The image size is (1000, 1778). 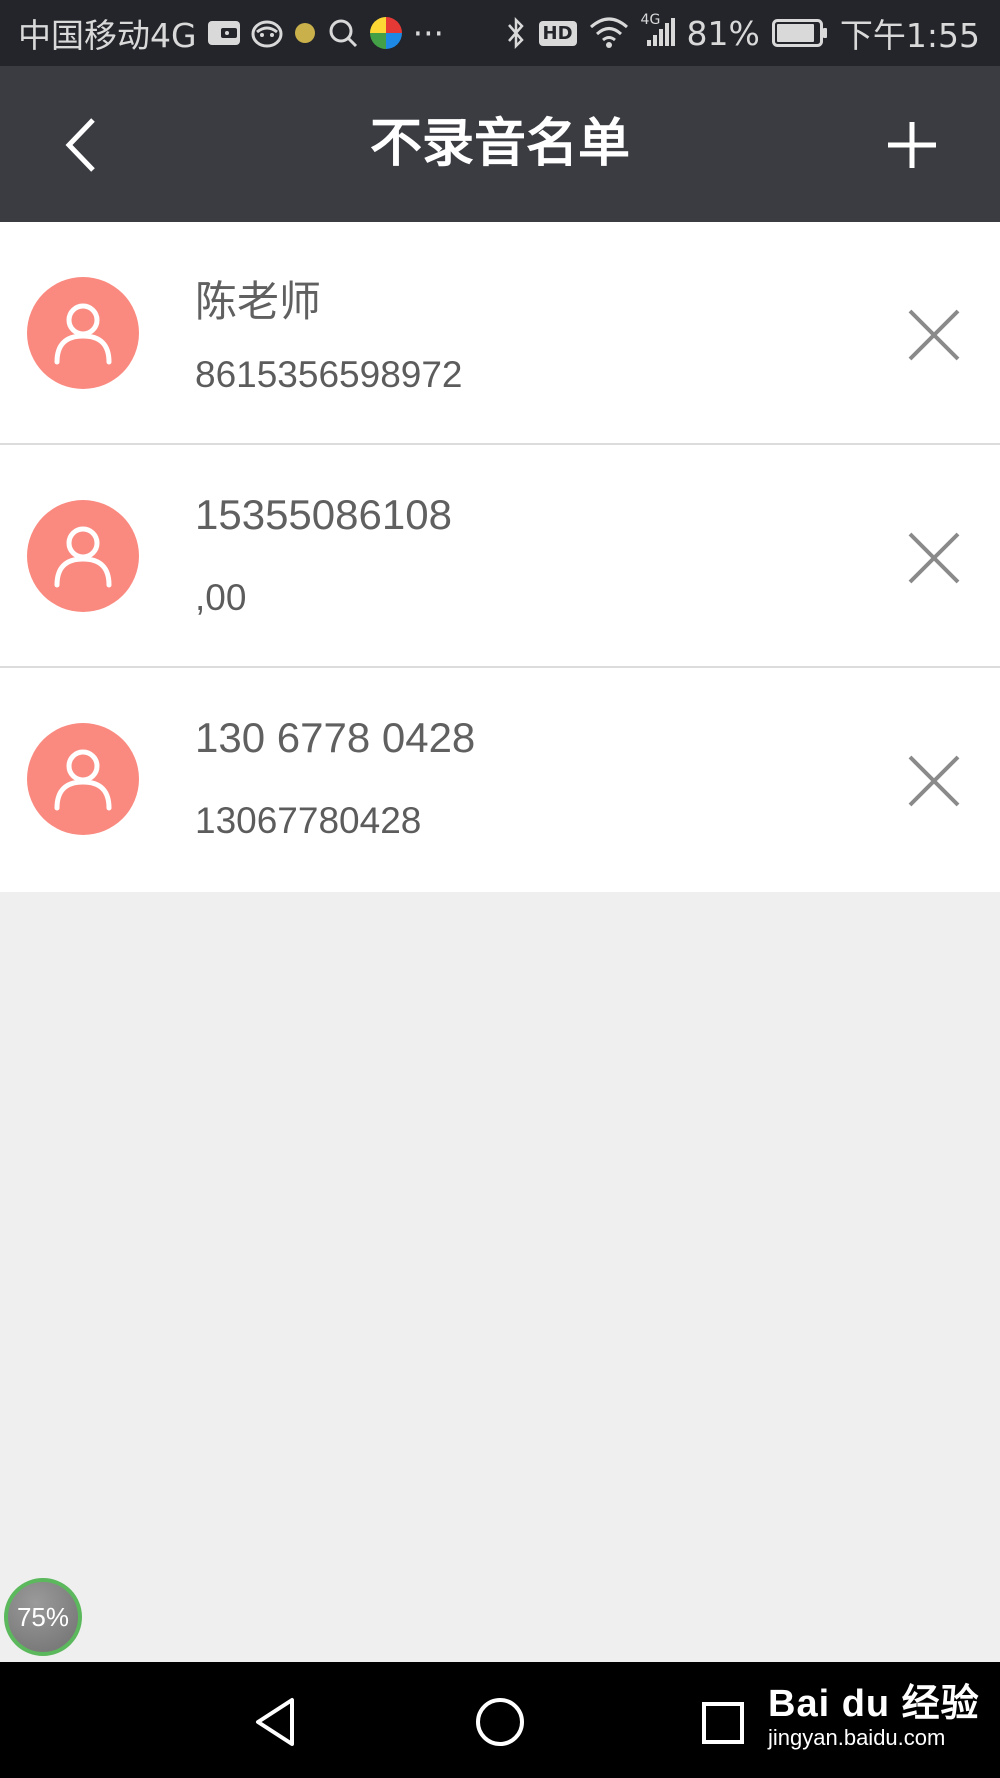 I want to click on back-button, so click(x=85, y=145).